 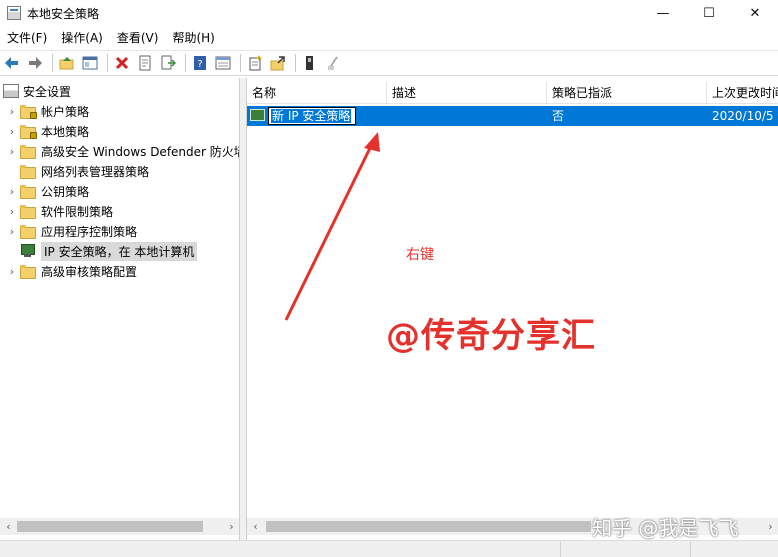 I want to click on list-header: ^ 名称 描述 策略已指派 上次更改时间, so click(x=512, y=93).